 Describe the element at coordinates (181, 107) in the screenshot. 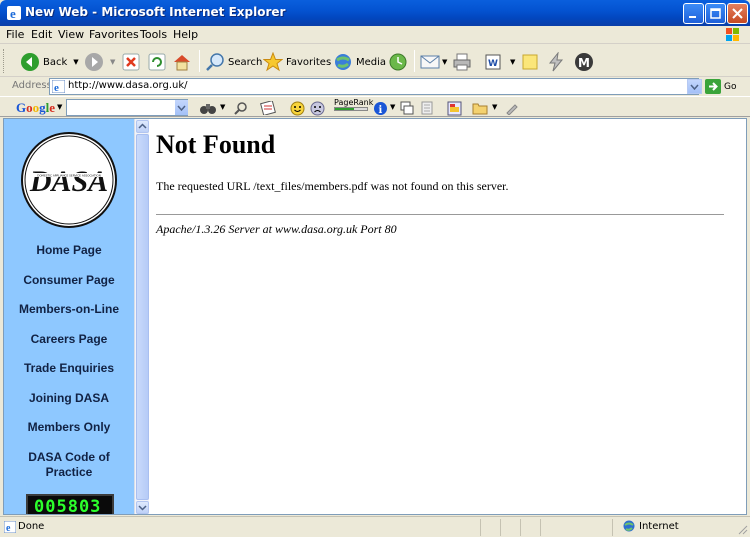

I see `google-search-dropdown` at that location.